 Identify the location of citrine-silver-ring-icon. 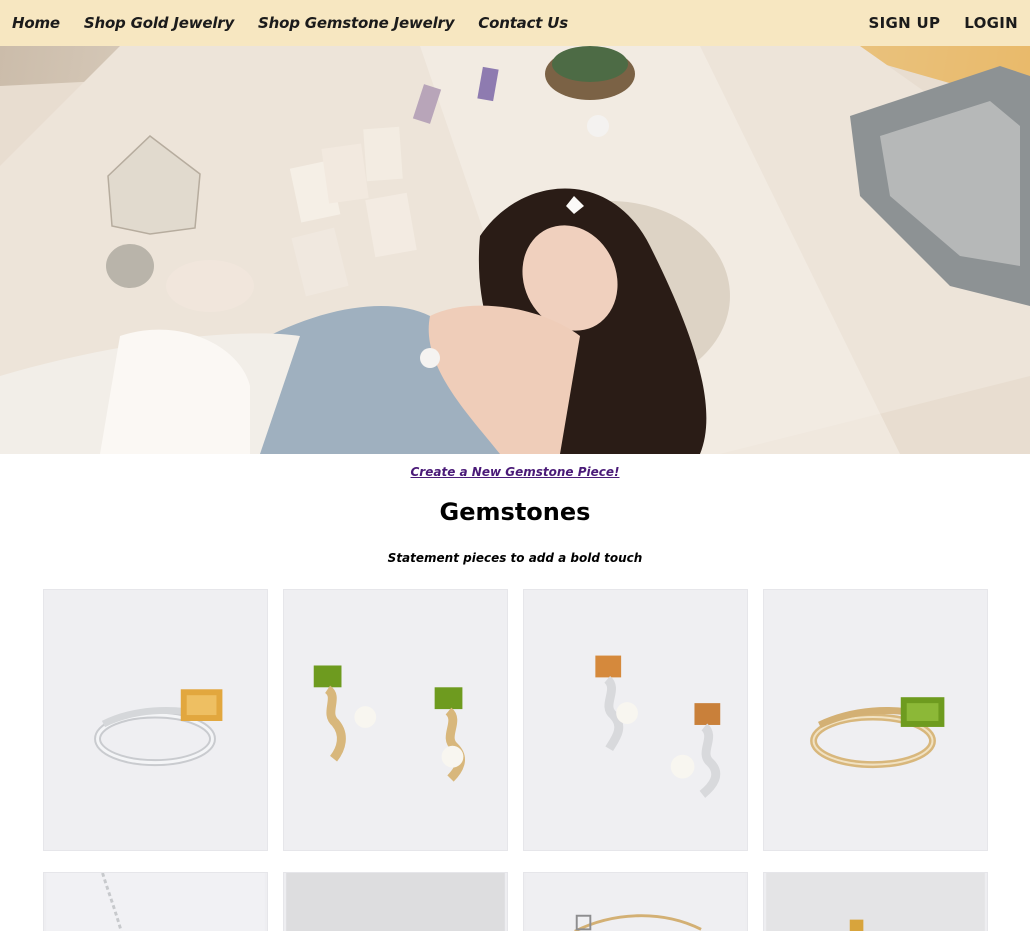
(155, 720).